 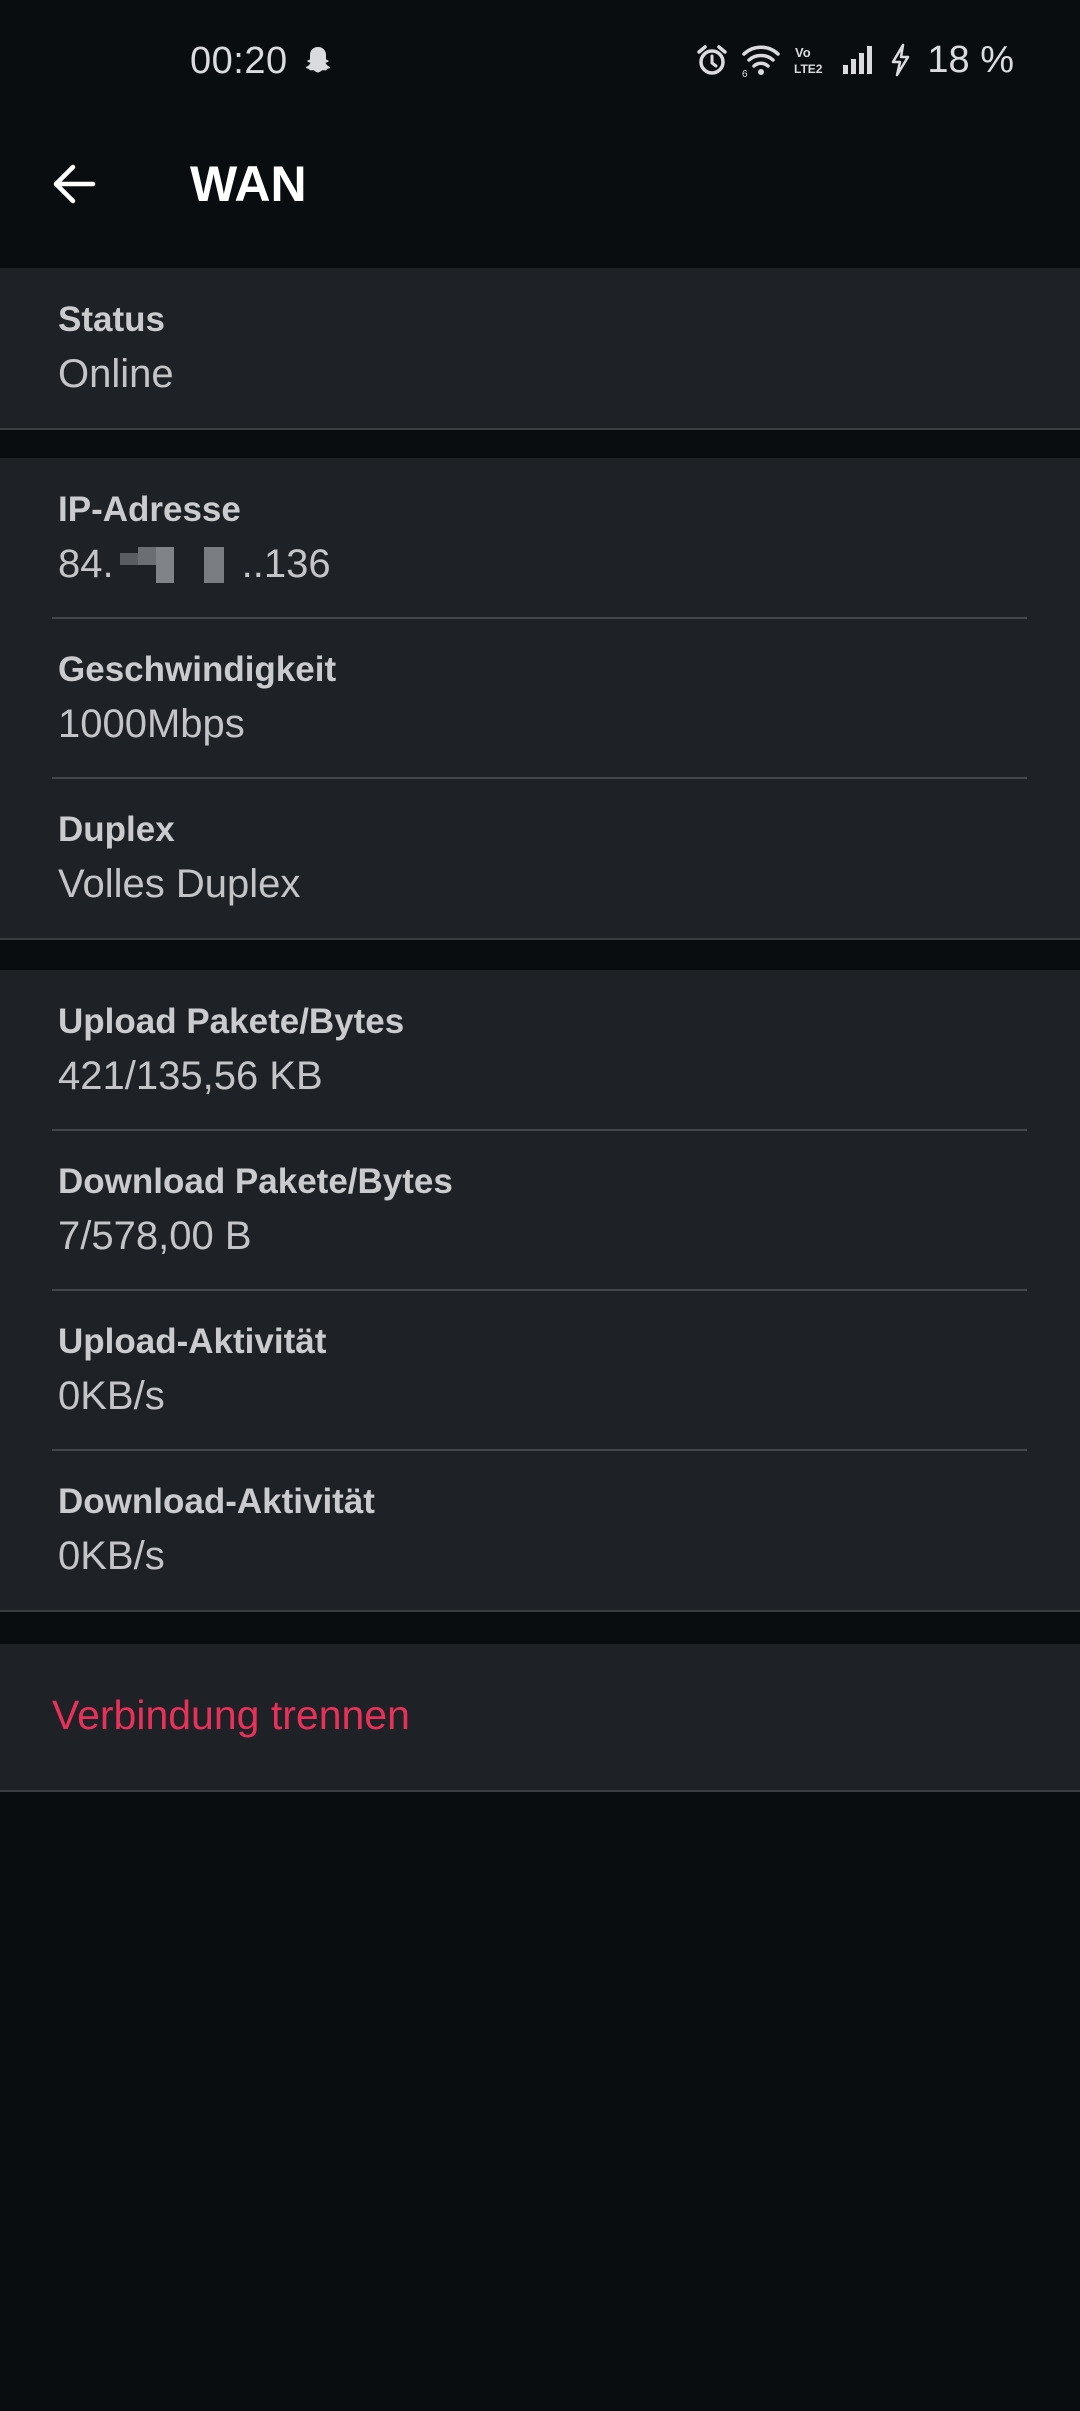 What do you see at coordinates (197, 669) in the screenshot?
I see `speed-label: Geschwindigkeit` at bounding box center [197, 669].